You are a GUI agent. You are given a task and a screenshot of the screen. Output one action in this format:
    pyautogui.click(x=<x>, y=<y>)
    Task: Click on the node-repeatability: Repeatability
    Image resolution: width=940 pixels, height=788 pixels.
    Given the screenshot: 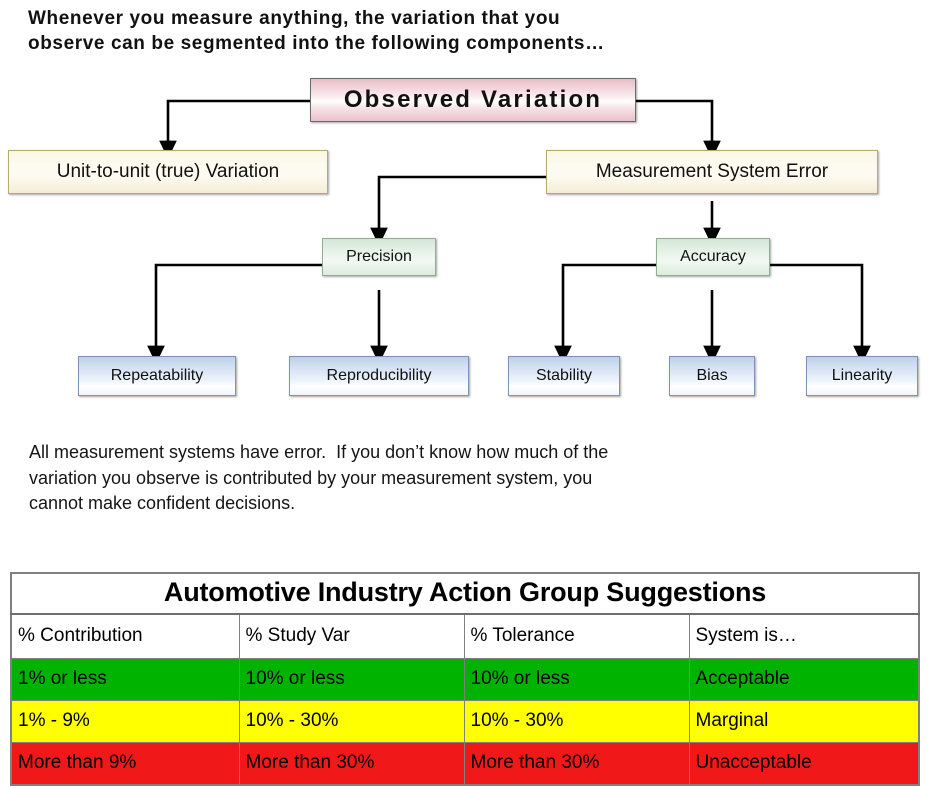 What is the action you would take?
    pyautogui.click(x=157, y=376)
    